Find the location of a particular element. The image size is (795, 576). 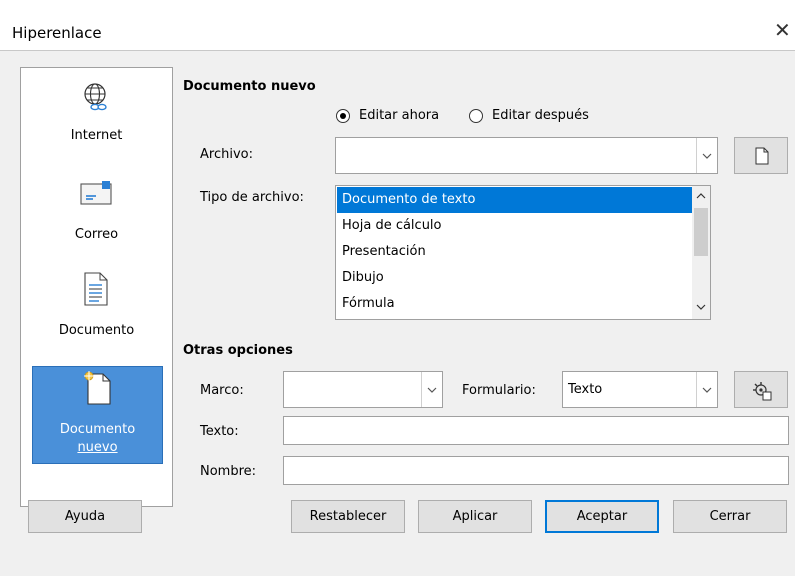

frame-label: Marco: is located at coordinates (222, 390).